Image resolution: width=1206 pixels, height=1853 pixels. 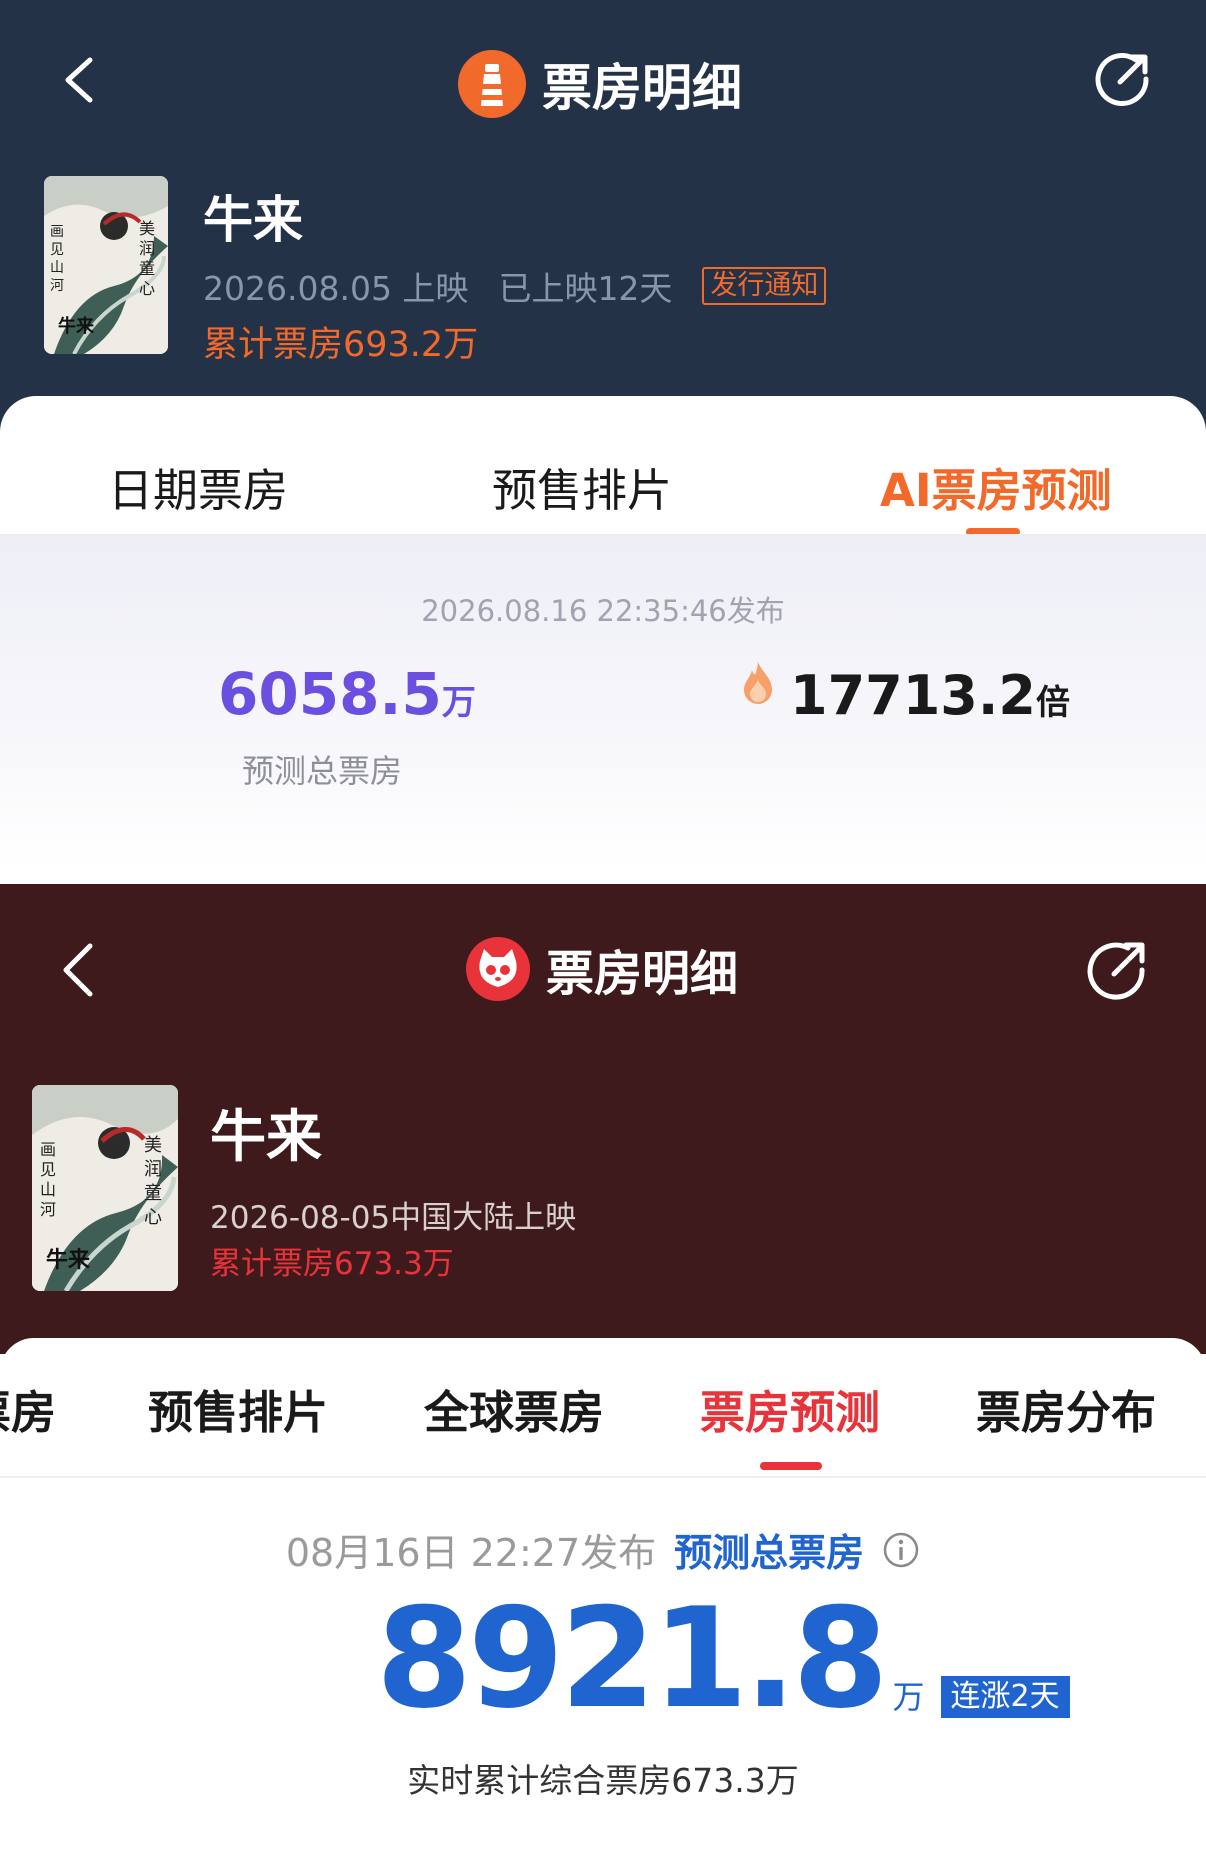 What do you see at coordinates (603, 611) in the screenshot?
I see `forecast-publish-time: 2026.08.16 22:35:46发布` at bounding box center [603, 611].